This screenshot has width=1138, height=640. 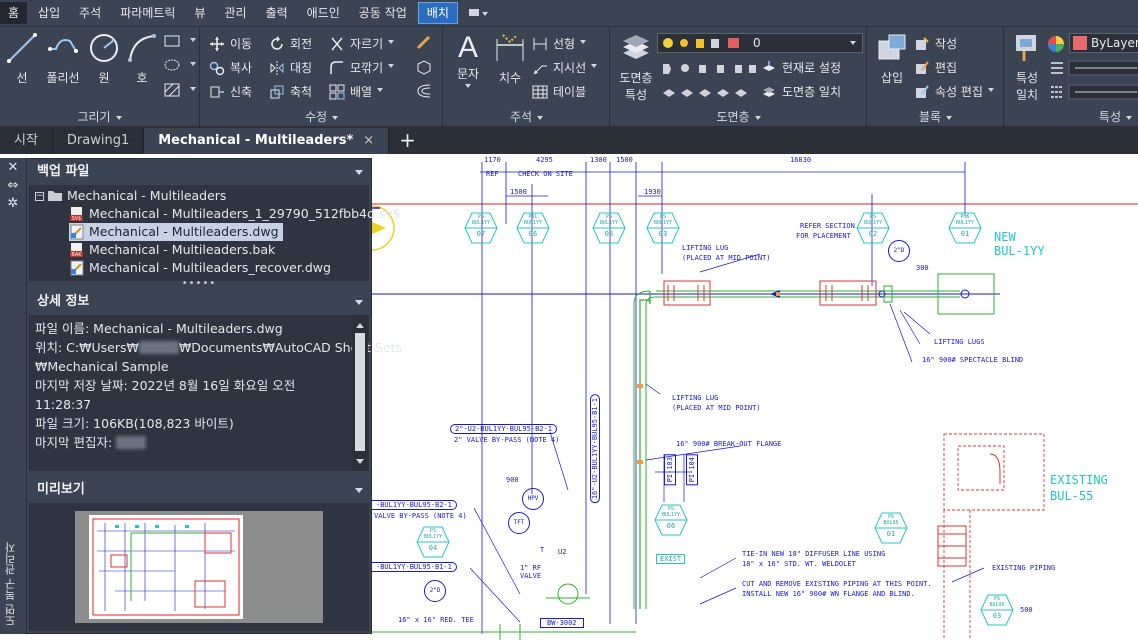 I want to click on create-block-button: 작성, so click(x=935, y=43).